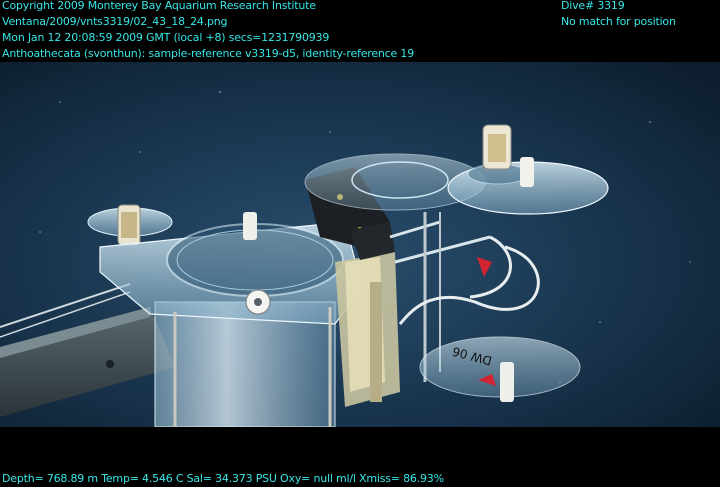 This screenshot has height=487, width=720. I want to click on overlay-top-right: Dive# 3319 No match for position, so click(618, 15).